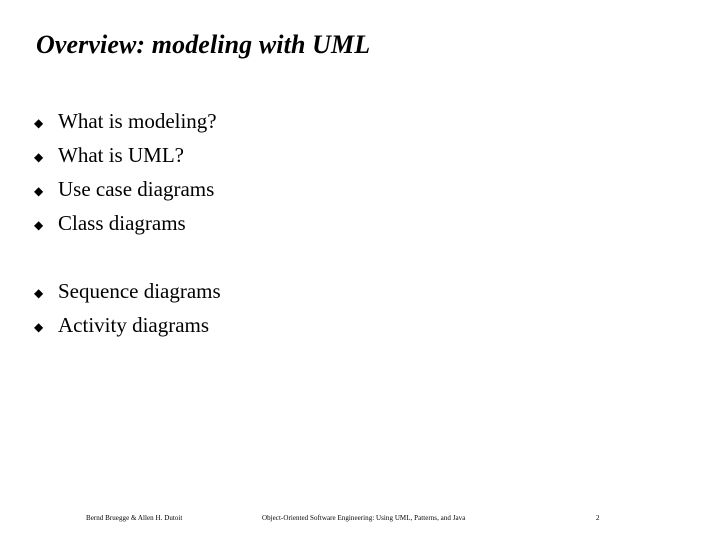 The width and height of the screenshot is (720, 540). I want to click on list-item: ◆ Sequence diagrams, so click(354, 291).